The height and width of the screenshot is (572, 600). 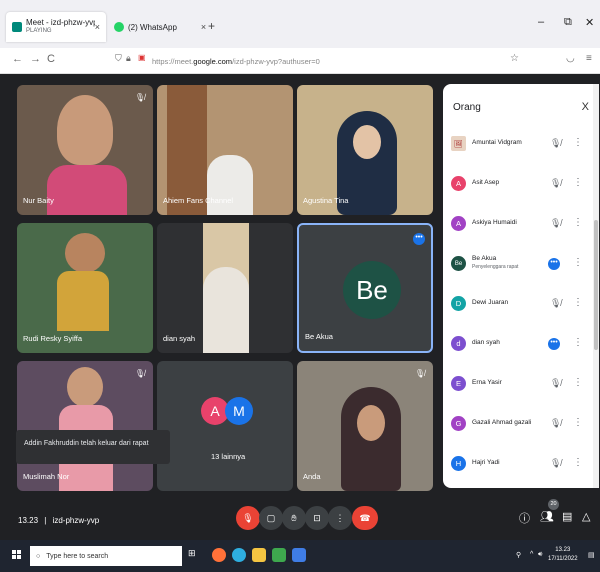 What do you see at coordinates (17, 27) in the screenshot?
I see `meet-favicon-icon` at bounding box center [17, 27].